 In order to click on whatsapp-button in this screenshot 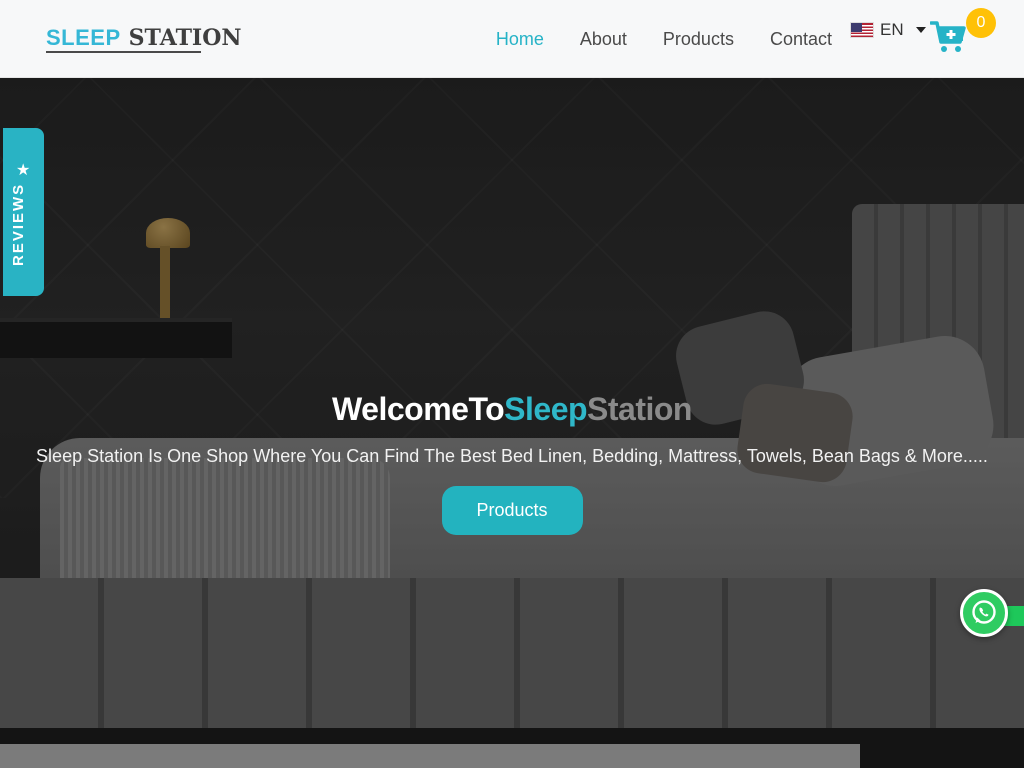, I will do `click(984, 613)`.